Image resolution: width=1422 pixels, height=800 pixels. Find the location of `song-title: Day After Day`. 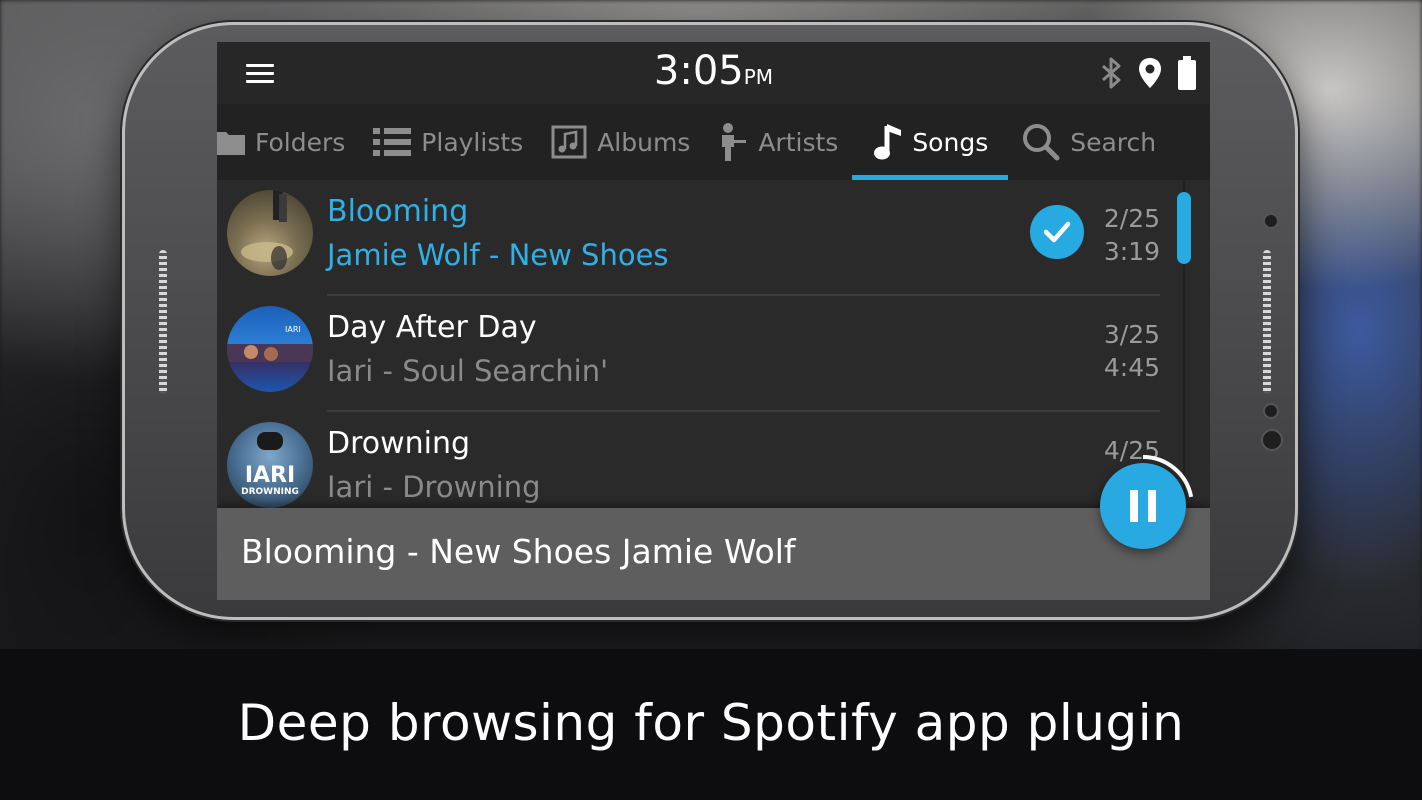

song-title: Day After Day is located at coordinates (432, 327).